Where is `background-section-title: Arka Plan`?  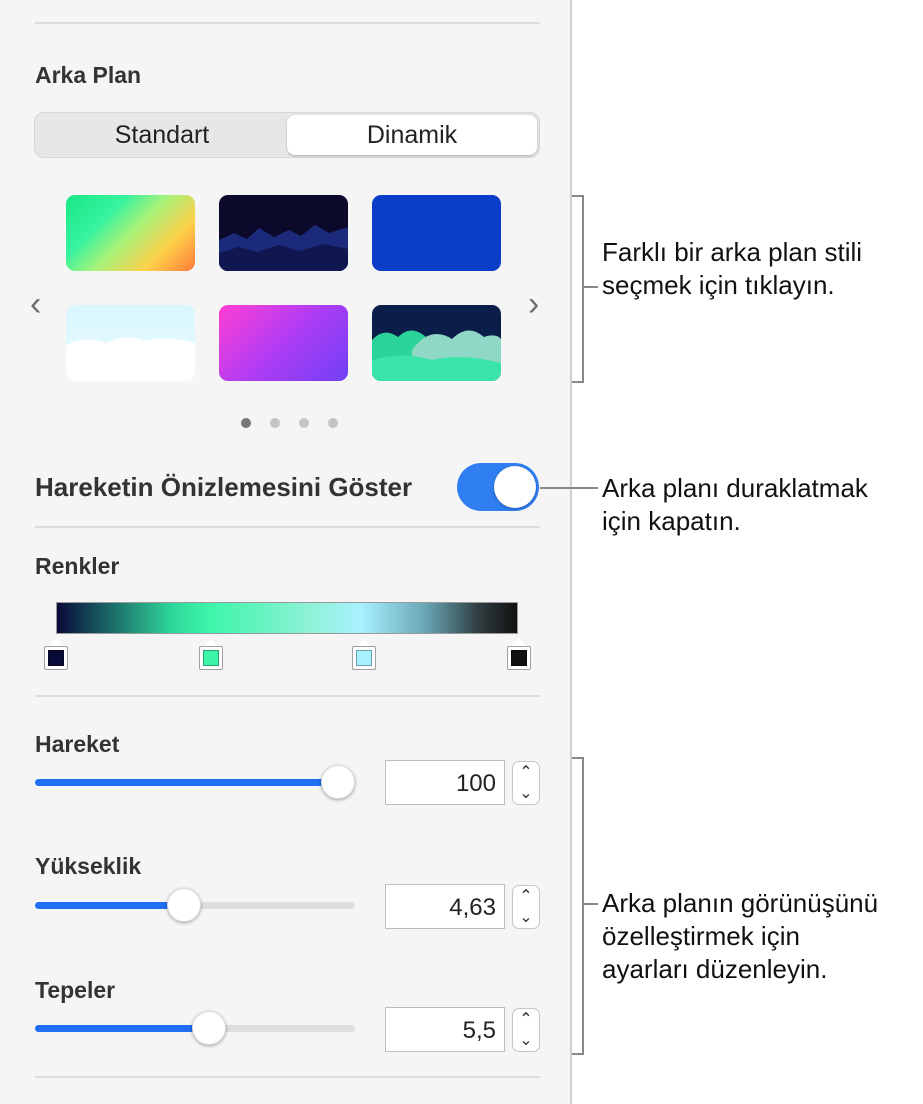 background-section-title: Arka Plan is located at coordinates (88, 75).